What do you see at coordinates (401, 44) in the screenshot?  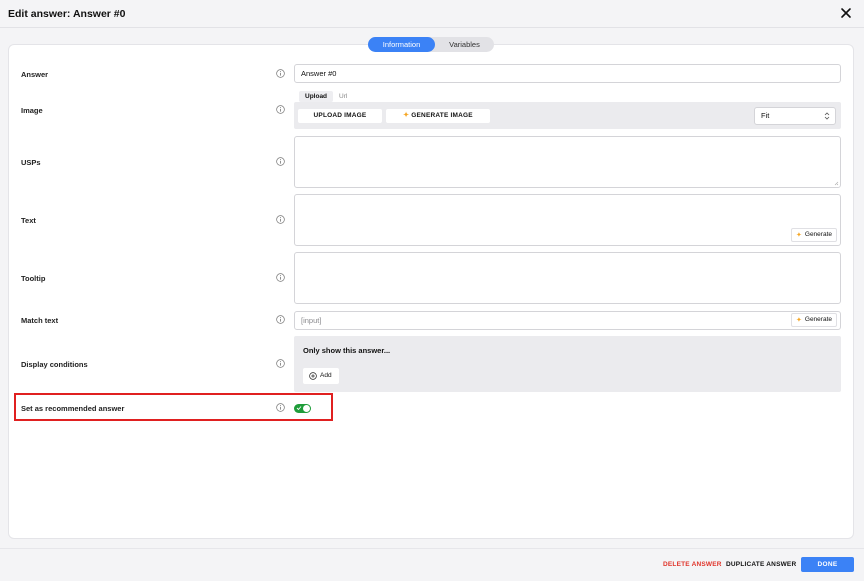 I see `tab-information: Information` at bounding box center [401, 44].